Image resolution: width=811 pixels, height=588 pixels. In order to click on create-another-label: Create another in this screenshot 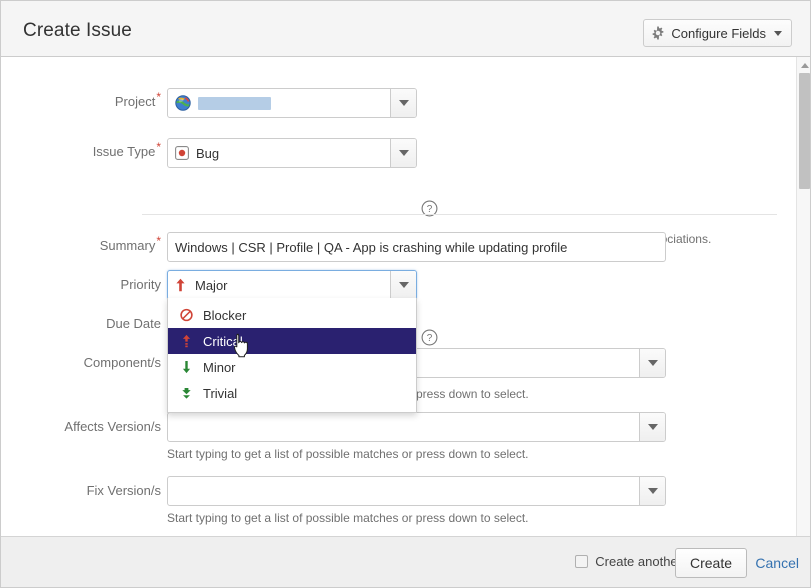, I will do `click(638, 561)`.